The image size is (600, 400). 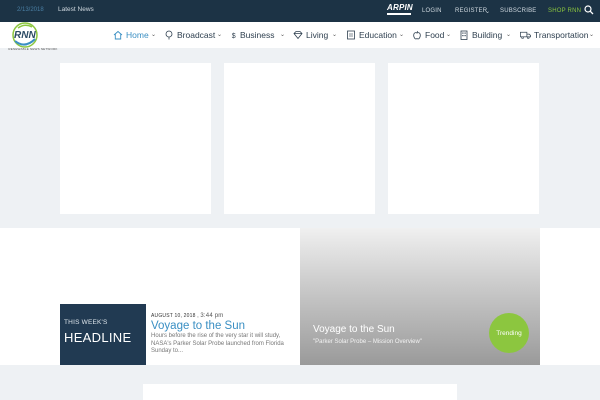 I want to click on arpin-sponsor-logo: ARPIN, so click(x=400, y=9).